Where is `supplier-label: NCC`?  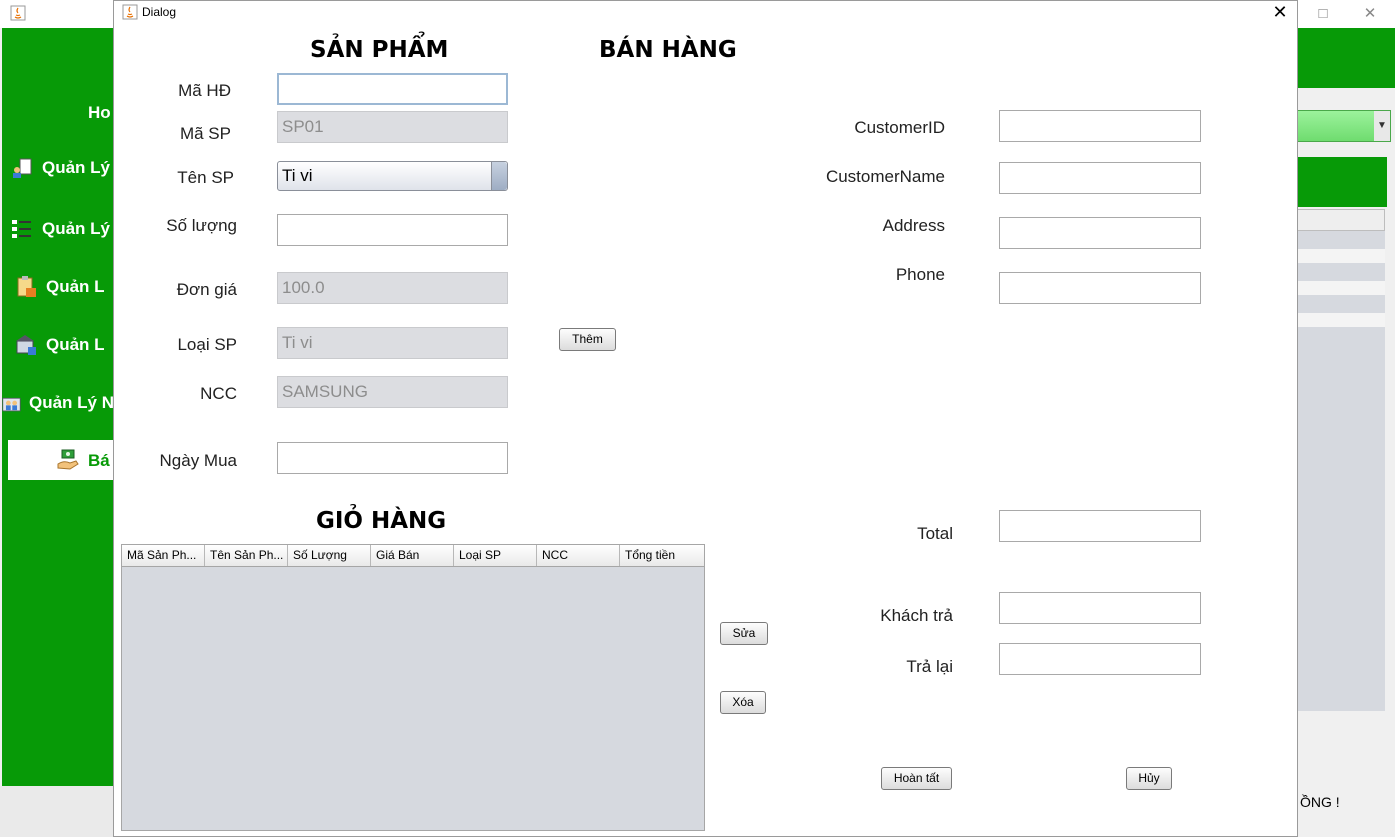 supplier-label: NCC is located at coordinates (218, 393).